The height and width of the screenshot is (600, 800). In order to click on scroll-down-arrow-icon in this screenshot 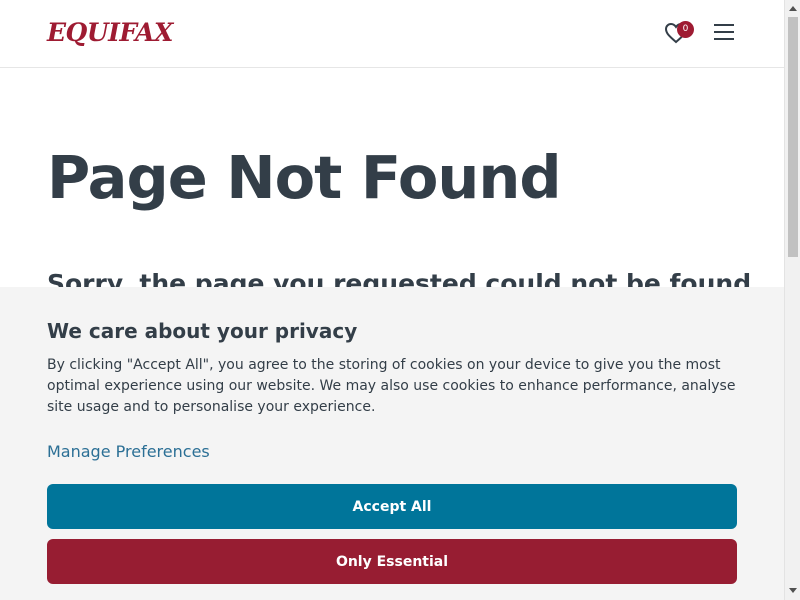, I will do `click(793, 590)`.